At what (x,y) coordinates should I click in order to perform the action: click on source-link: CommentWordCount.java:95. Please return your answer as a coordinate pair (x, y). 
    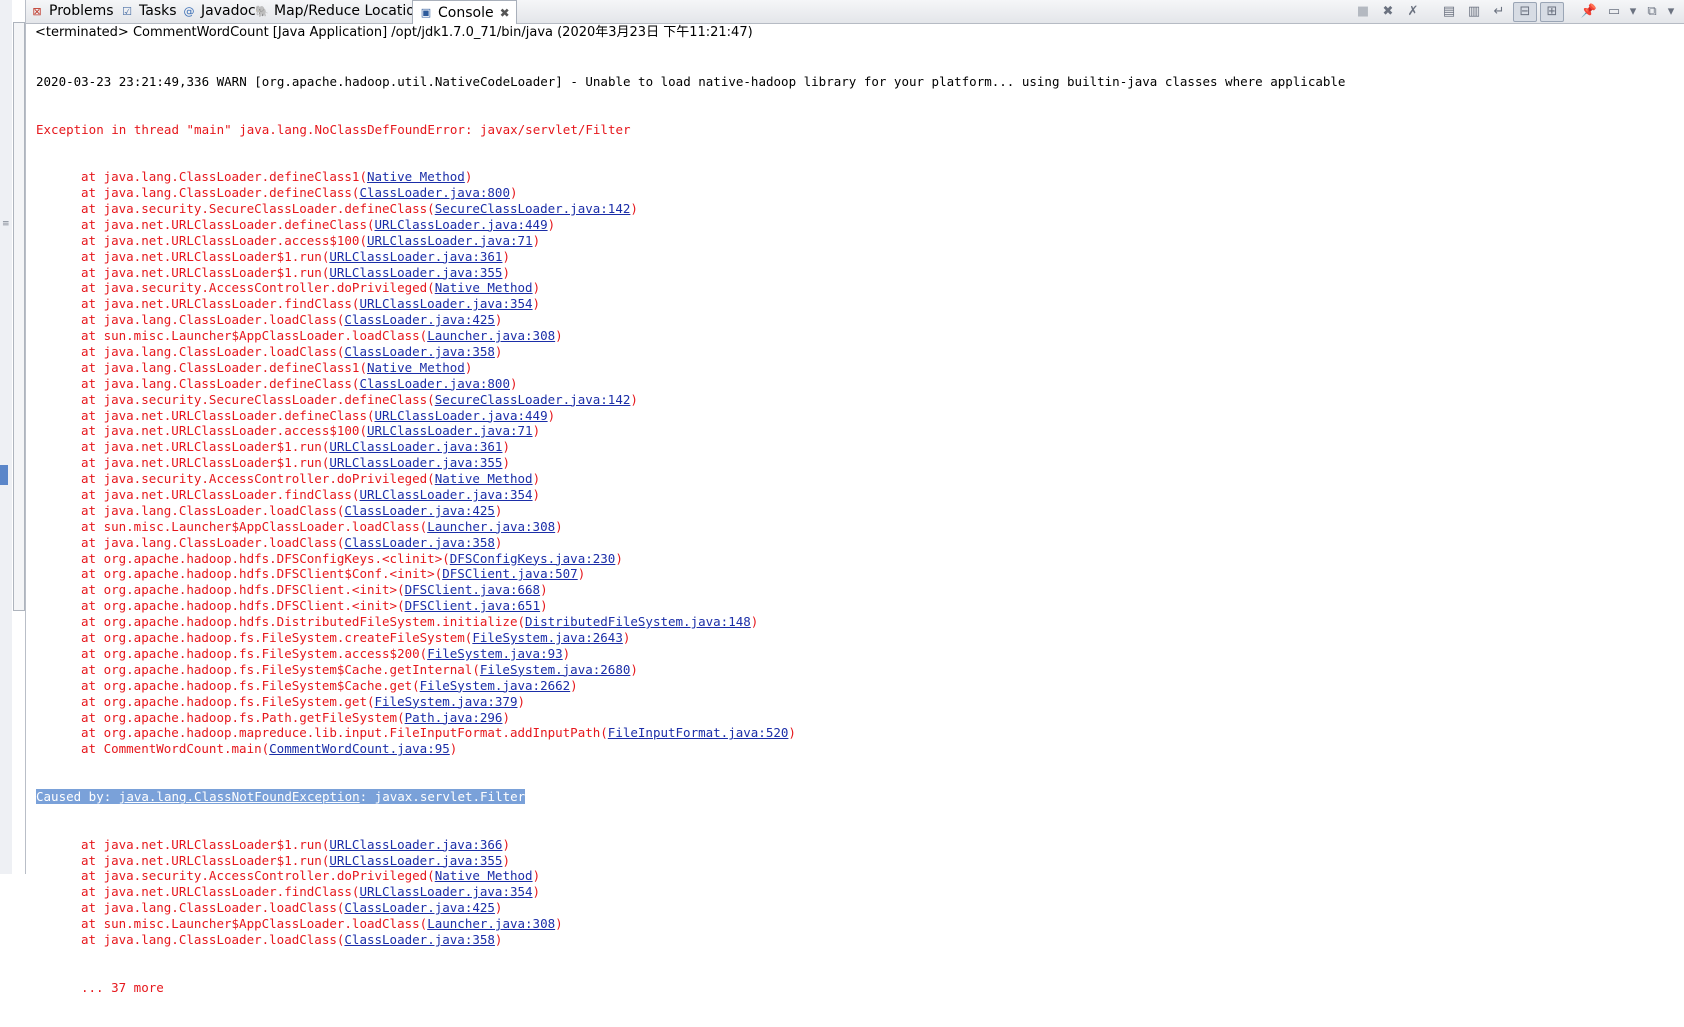
    Looking at the image, I should click on (359, 748).